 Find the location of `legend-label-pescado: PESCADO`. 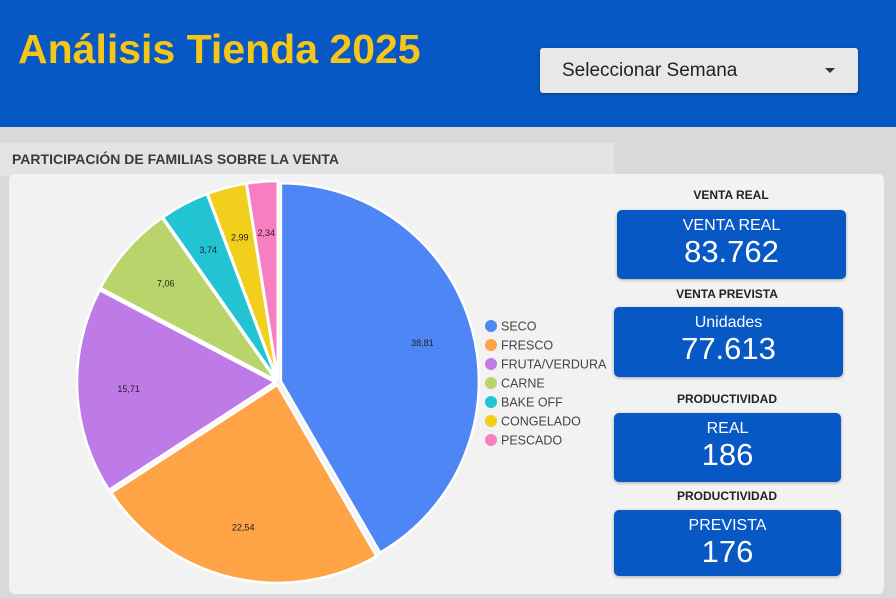

legend-label-pescado: PESCADO is located at coordinates (531, 441).